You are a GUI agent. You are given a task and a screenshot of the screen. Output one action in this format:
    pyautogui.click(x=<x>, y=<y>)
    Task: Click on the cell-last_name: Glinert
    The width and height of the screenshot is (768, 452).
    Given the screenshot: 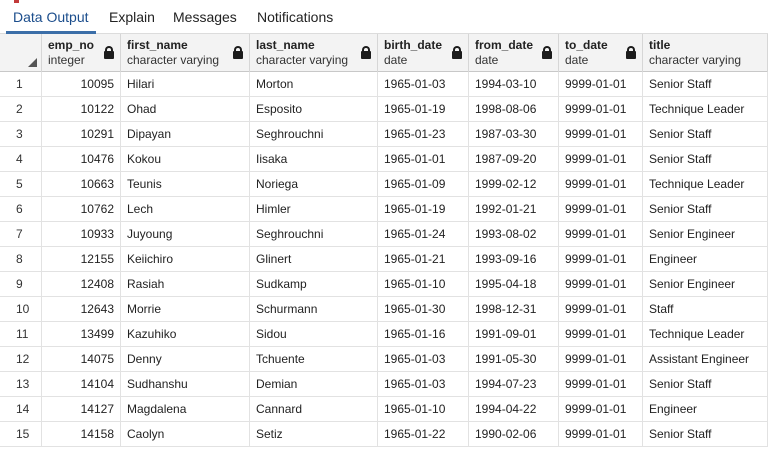 What is the action you would take?
    pyautogui.click(x=314, y=259)
    